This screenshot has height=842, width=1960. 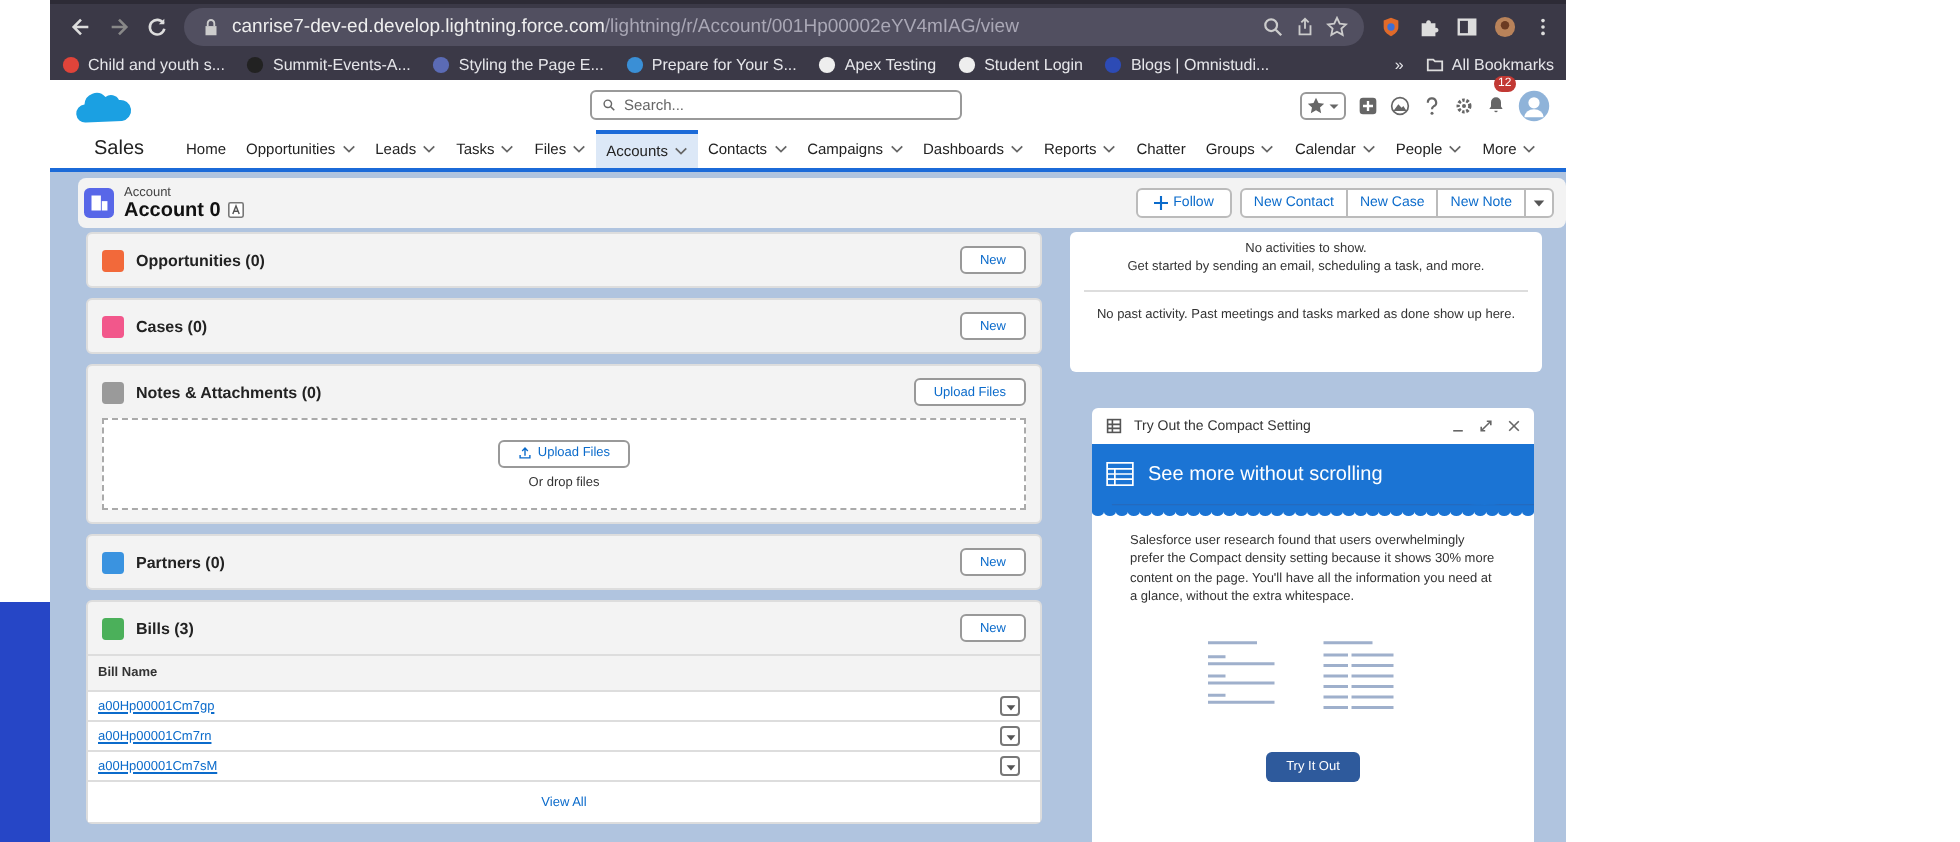 I want to click on favorites-button, so click(x=1323, y=105).